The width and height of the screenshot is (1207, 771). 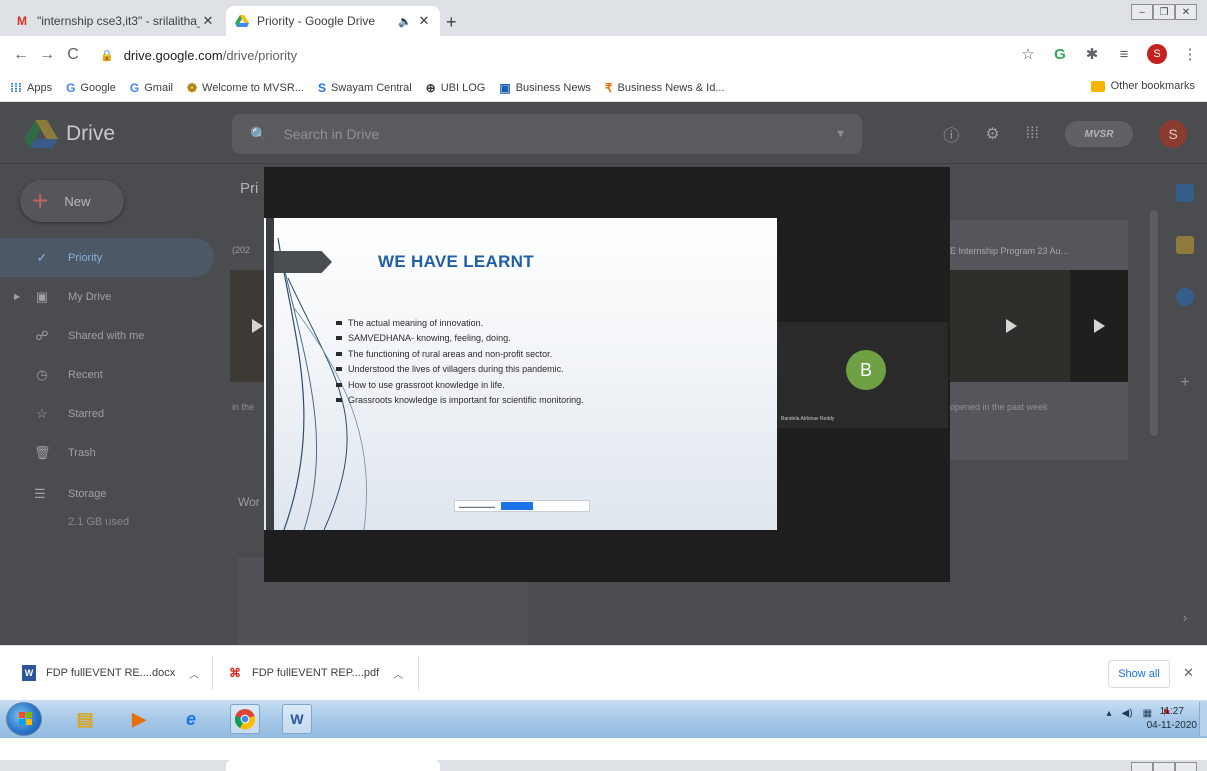 What do you see at coordinates (1092, 54) in the screenshot?
I see `extensions-puzzle-icon: ✱` at bounding box center [1092, 54].